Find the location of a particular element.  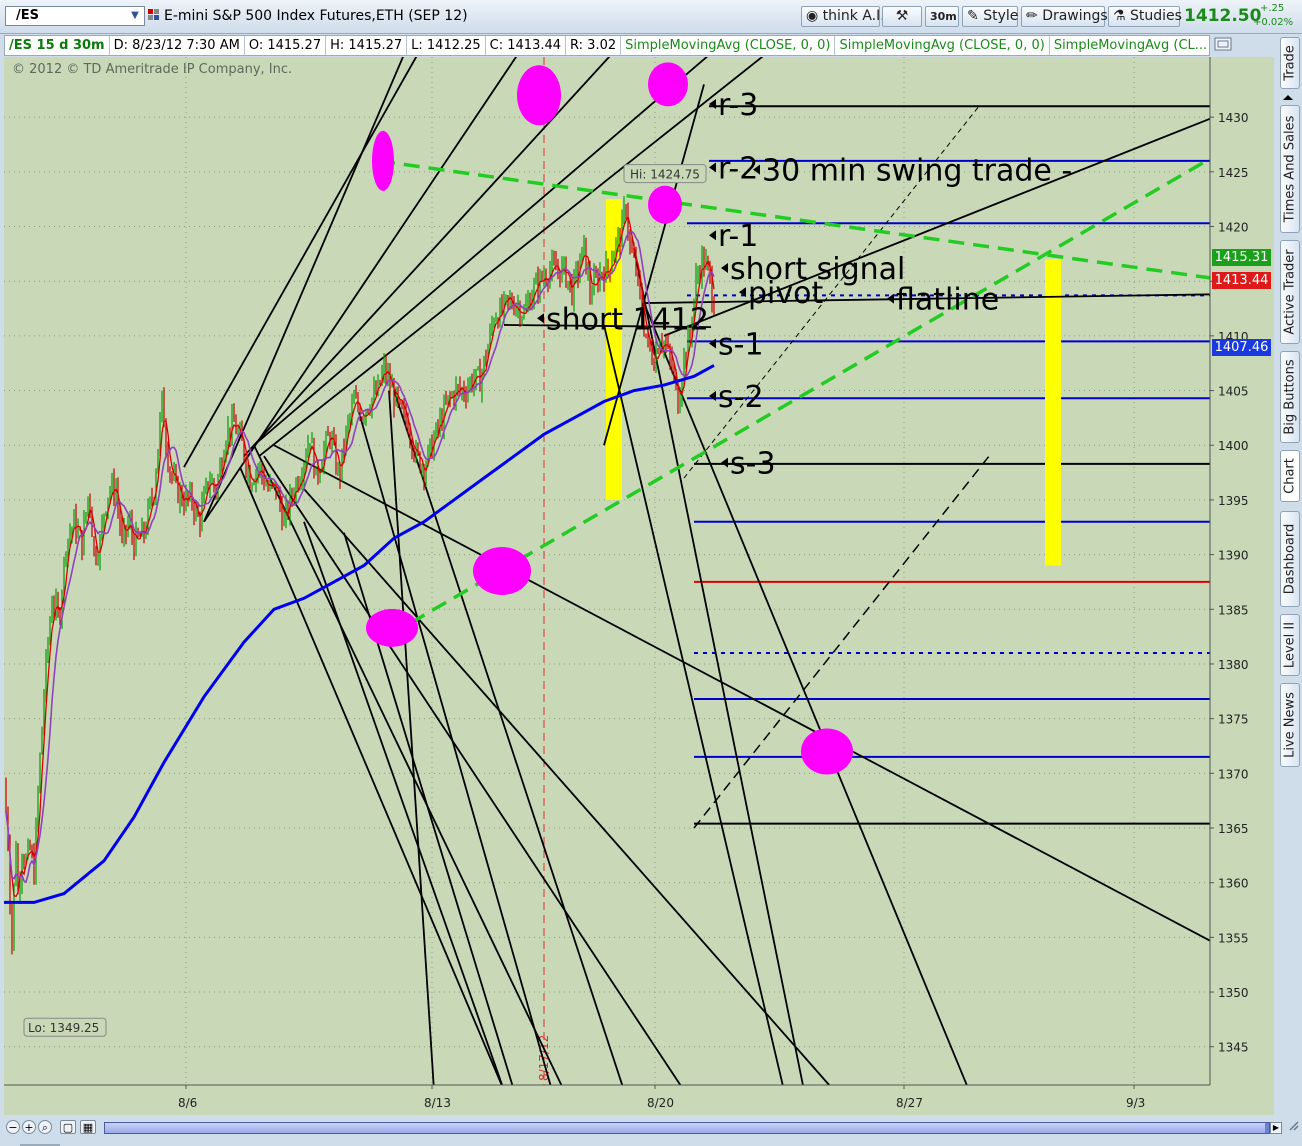

copyright-watermark: © 2012 © TD Ameritrade IP Company, Inc. is located at coordinates (152, 69).